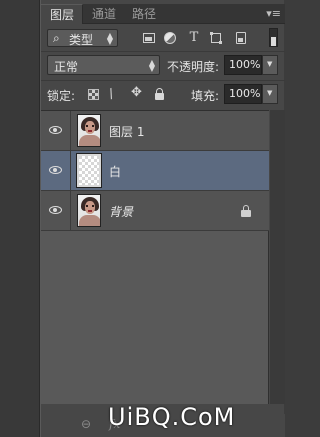  I want to click on tab-paths: 路径, so click(143, 14).